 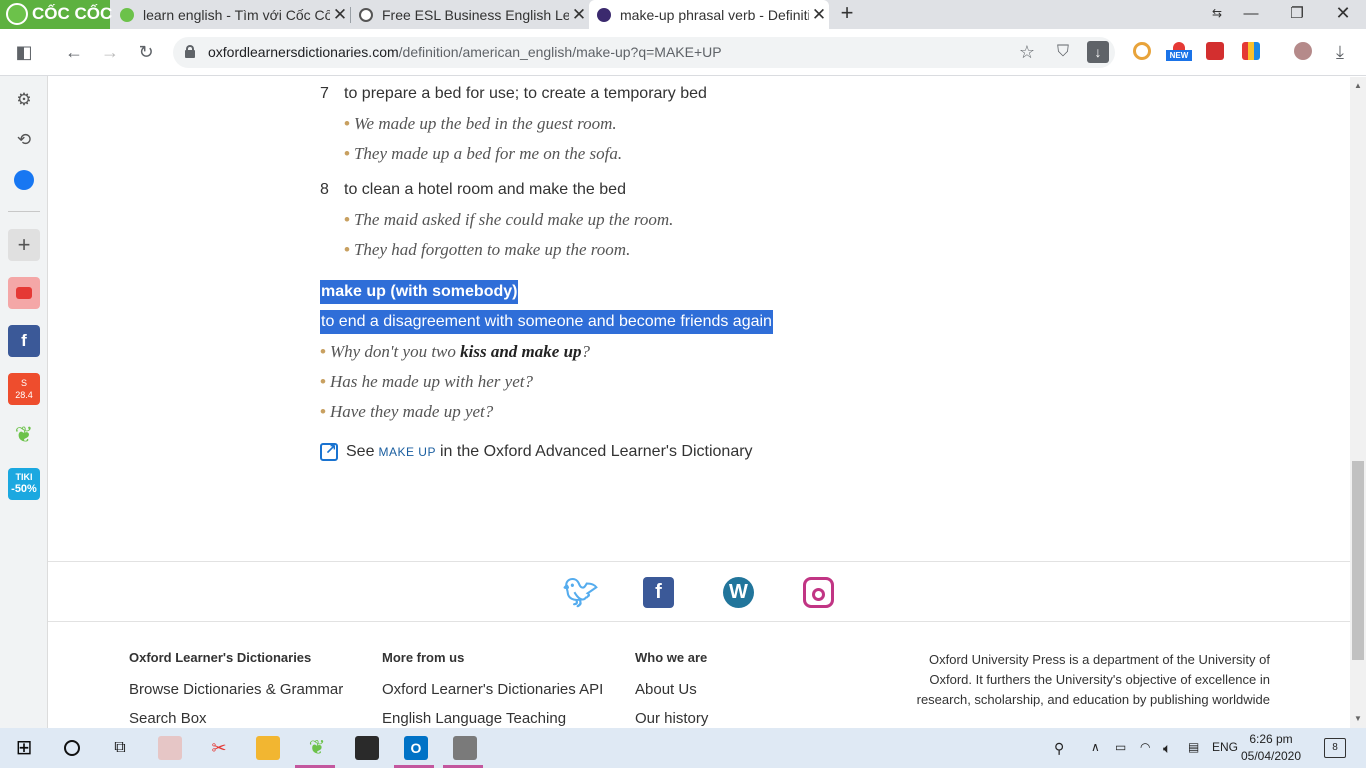 What do you see at coordinates (268, 748) in the screenshot?
I see `file-explorer-icon` at bounding box center [268, 748].